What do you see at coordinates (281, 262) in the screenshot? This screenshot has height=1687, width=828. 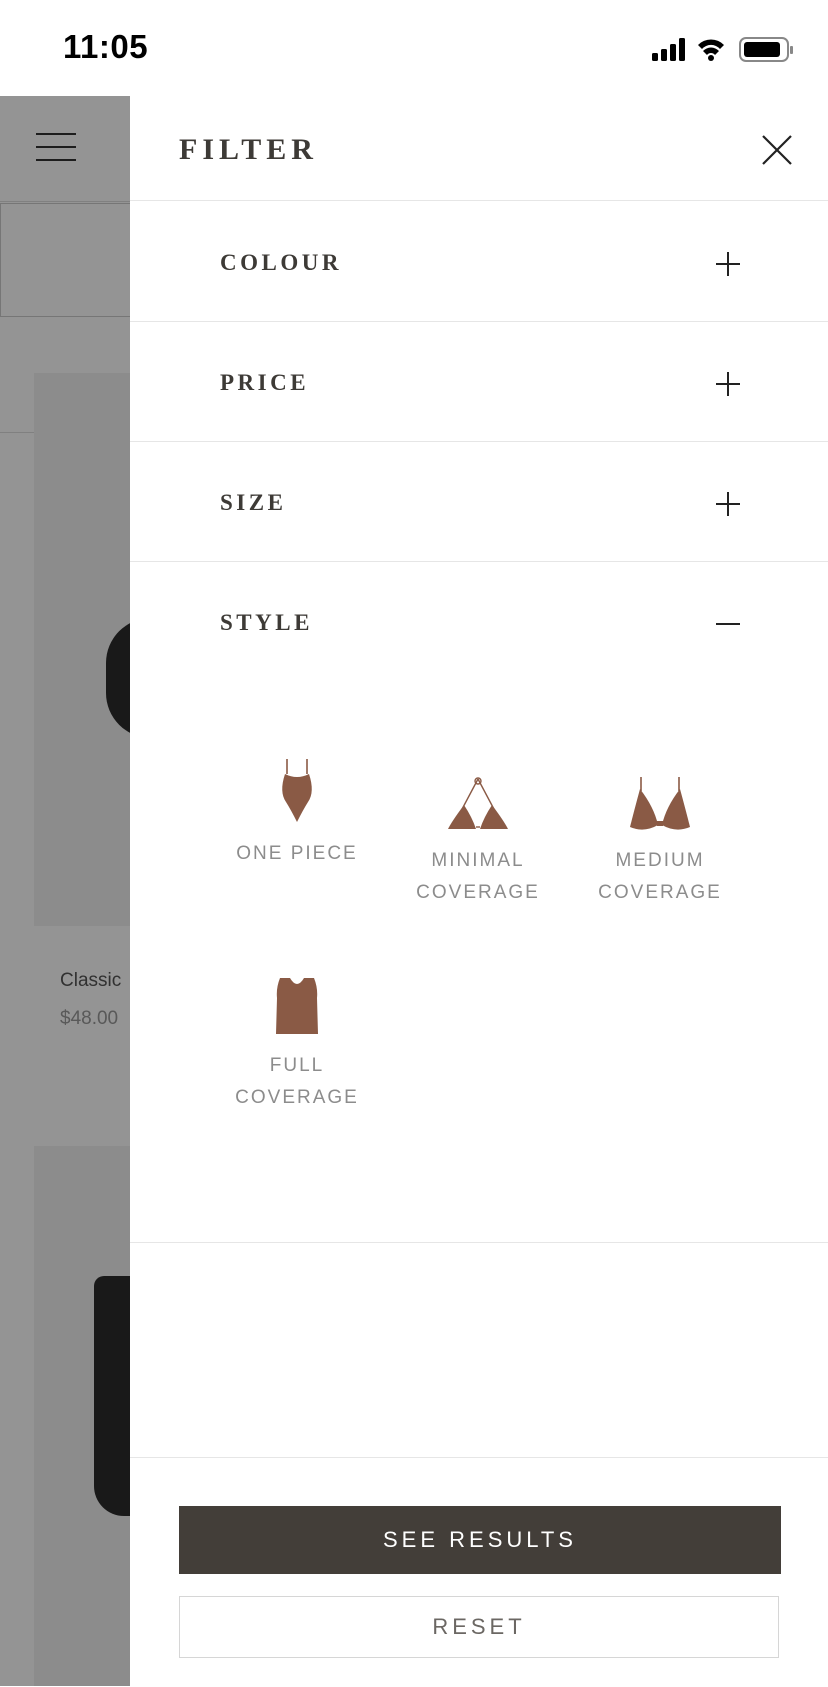 I see `section-label: COLOUR` at bounding box center [281, 262].